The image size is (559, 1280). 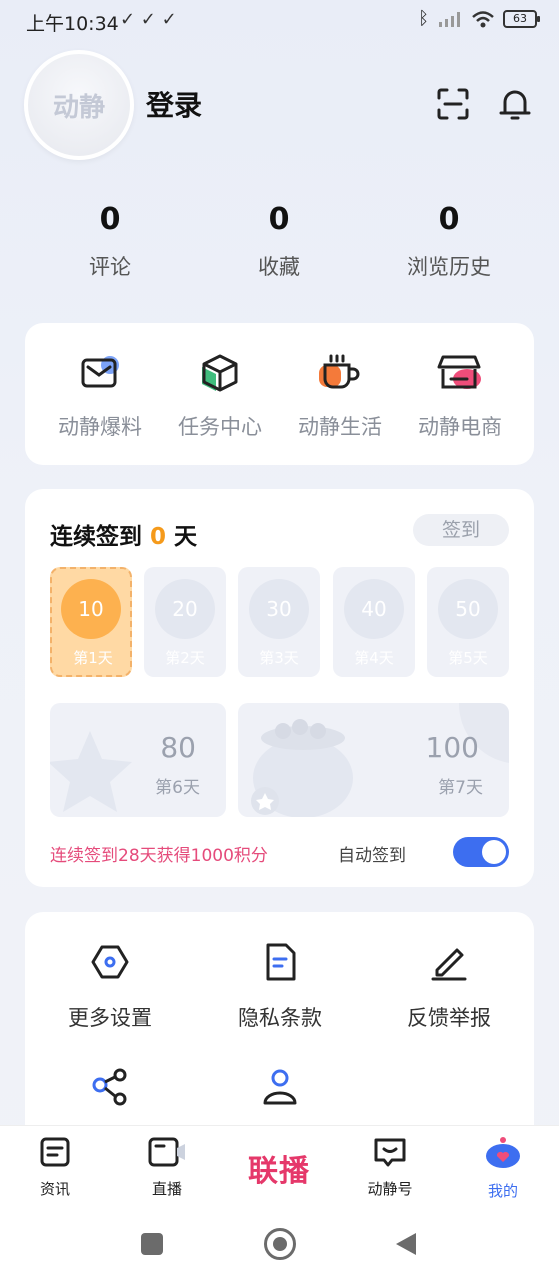 I want to click on day-label: 第6天, so click(x=177, y=788).